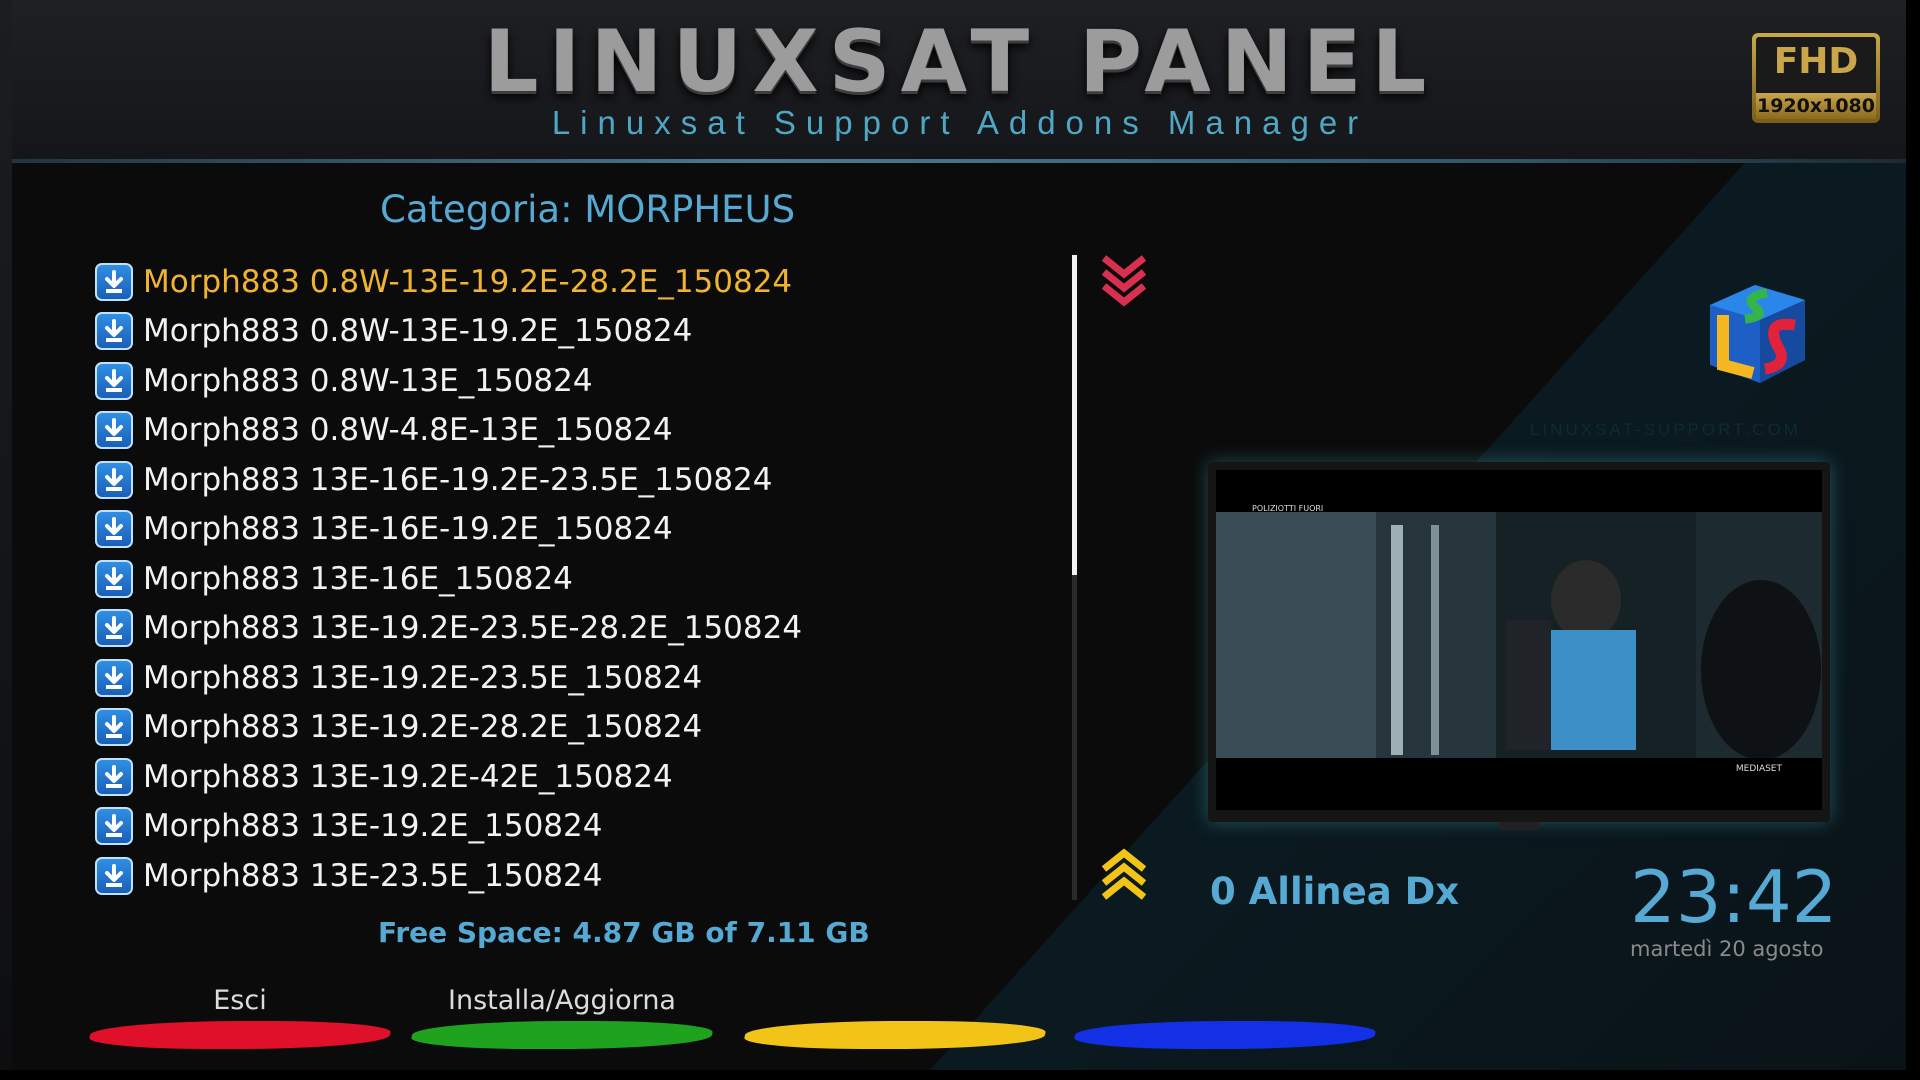 This screenshot has height=1080, width=1920. Describe the element at coordinates (960, 122) in the screenshot. I see `app-subtitle: Linuxsat Support Addons Manager` at that location.